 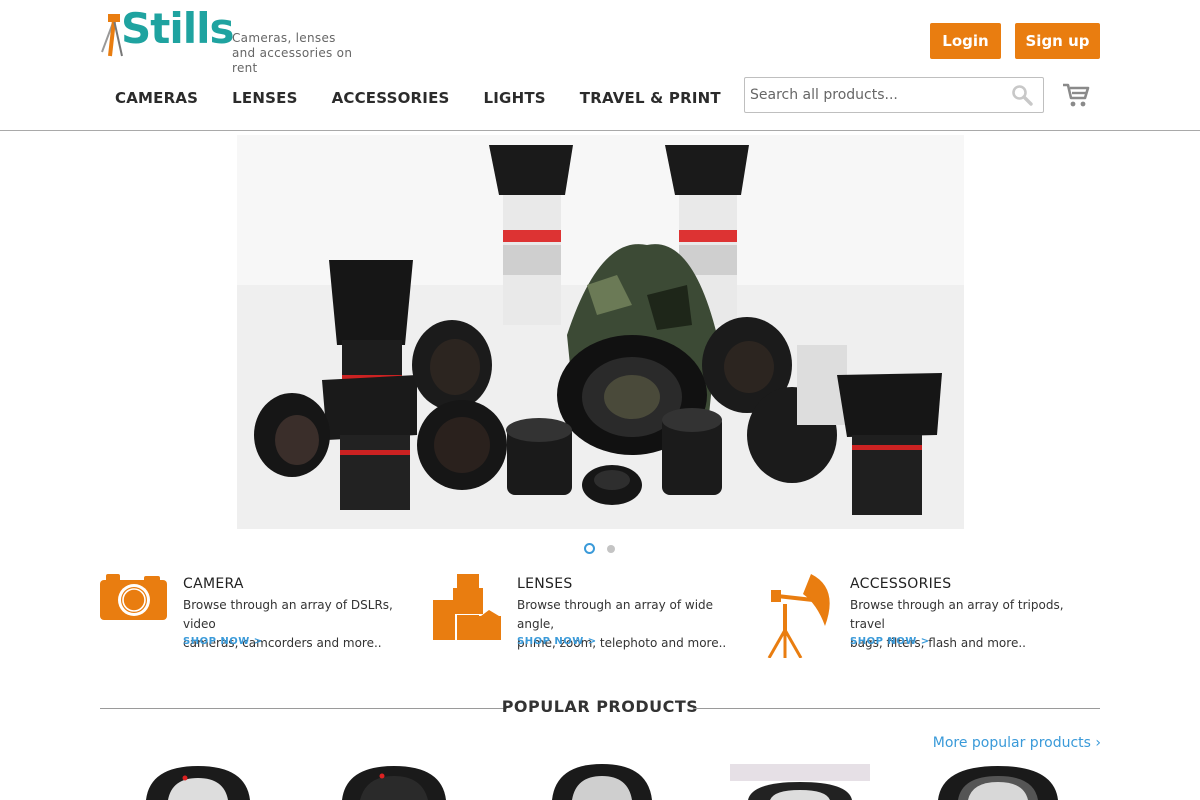 I want to click on category-lenses-title: LENSES, so click(x=545, y=584).